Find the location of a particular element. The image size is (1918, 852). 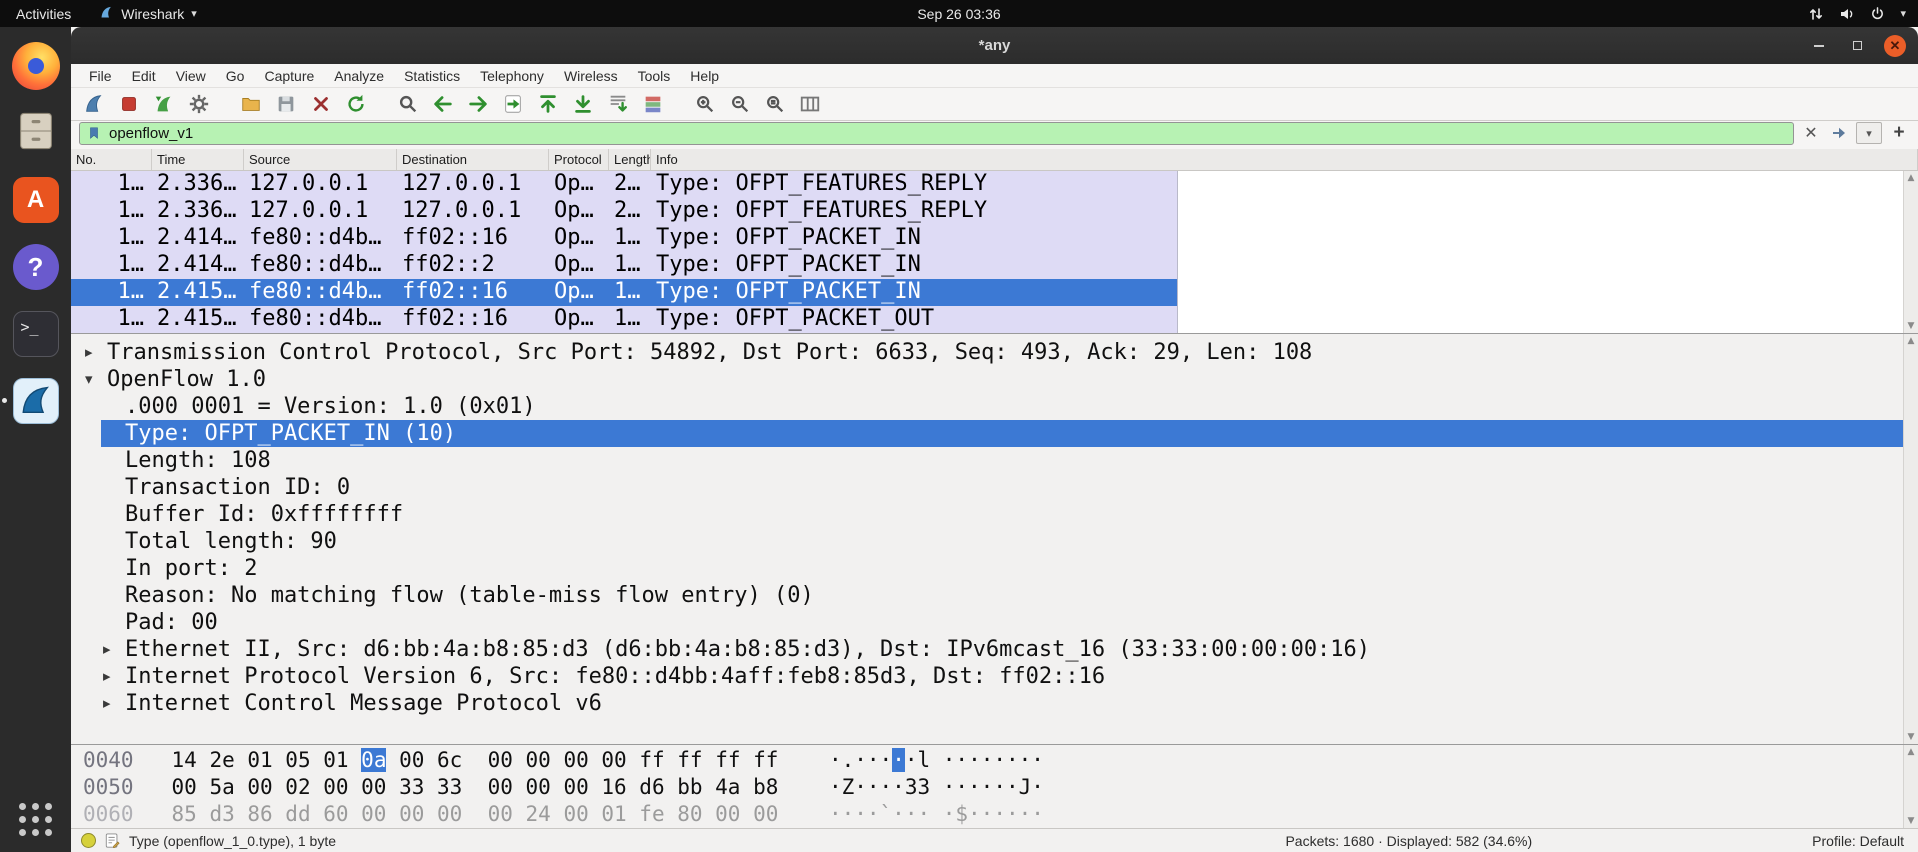

column-header-destination: Destination is located at coordinates (473, 159).